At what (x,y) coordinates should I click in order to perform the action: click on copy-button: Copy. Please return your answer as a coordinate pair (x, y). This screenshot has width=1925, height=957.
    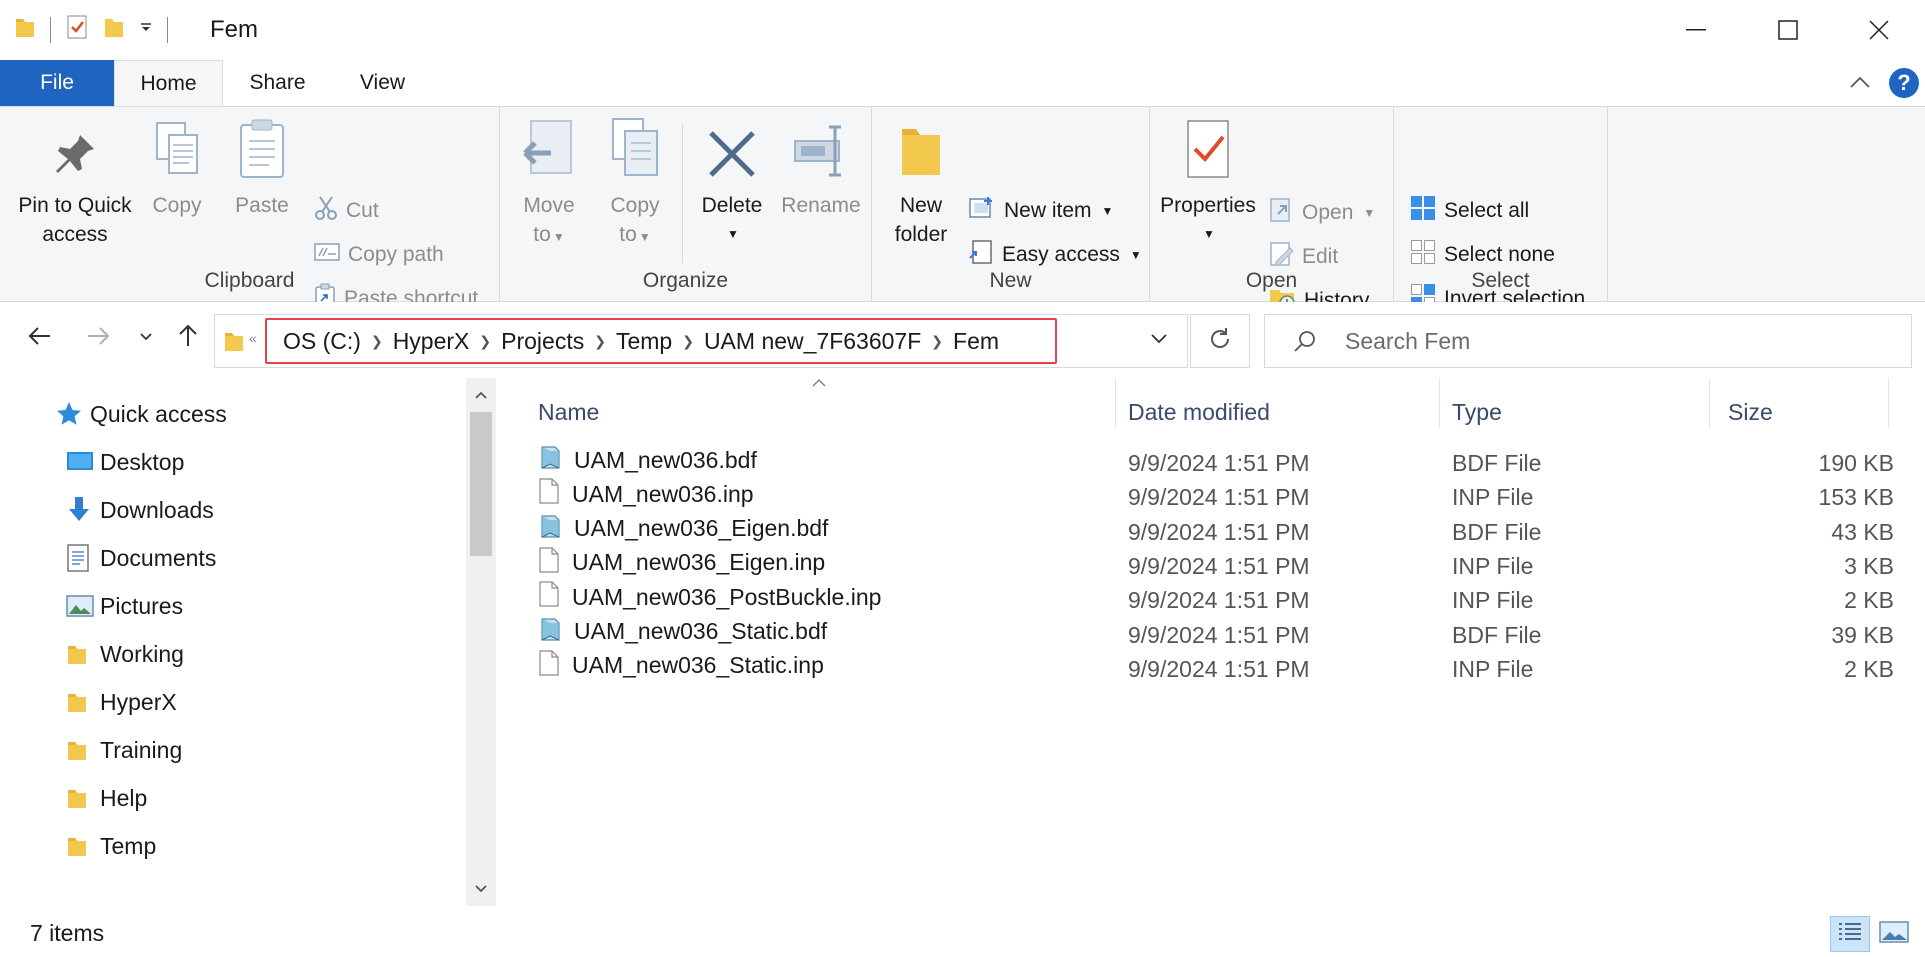
    Looking at the image, I should click on (177, 170).